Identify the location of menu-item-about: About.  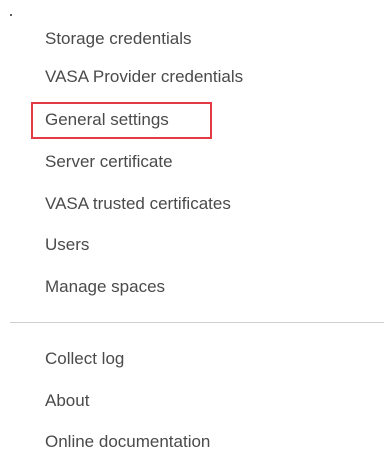
(67, 401).